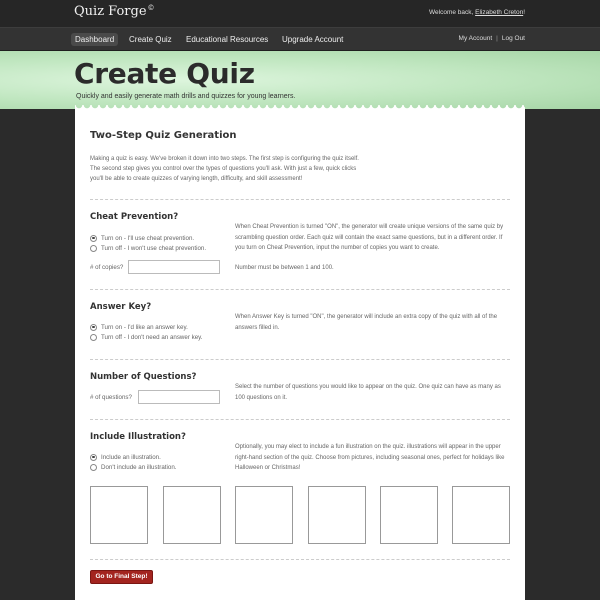 This screenshot has height=600, width=600. I want to click on cheat-prevention-off-label: Turn off - I won't use cheat prevention., so click(154, 248).